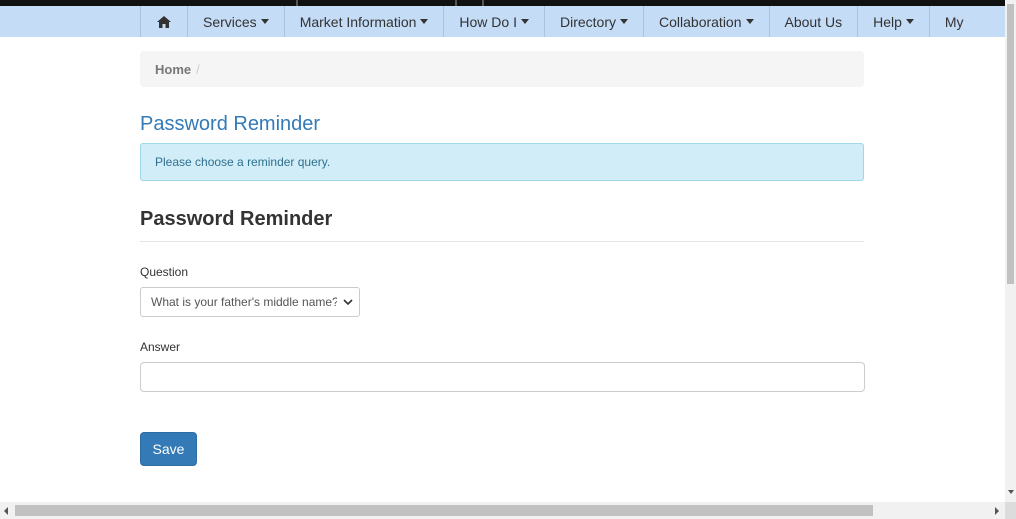  I want to click on nav-help: Help, so click(893, 21).